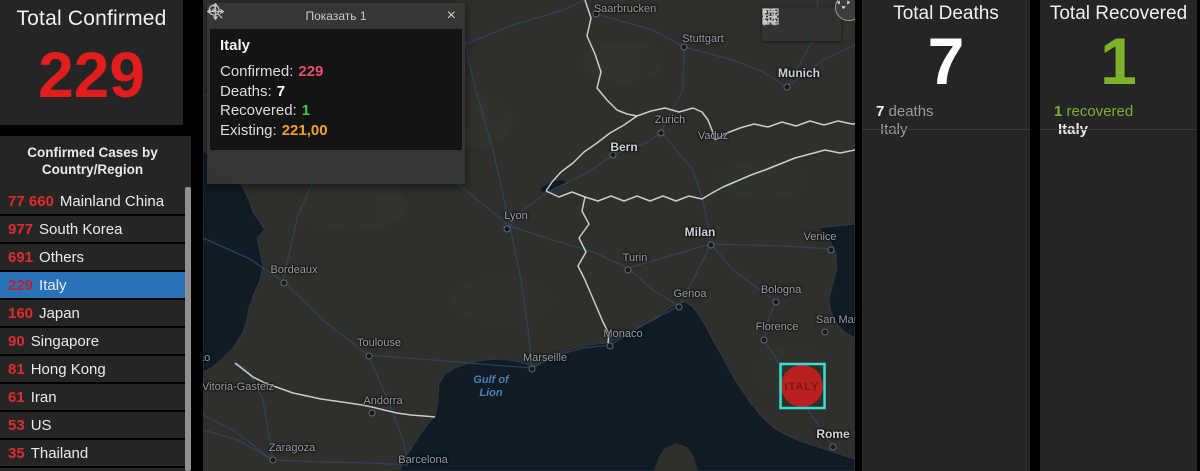  I want to click on country-name: Mainland China, so click(112, 201).